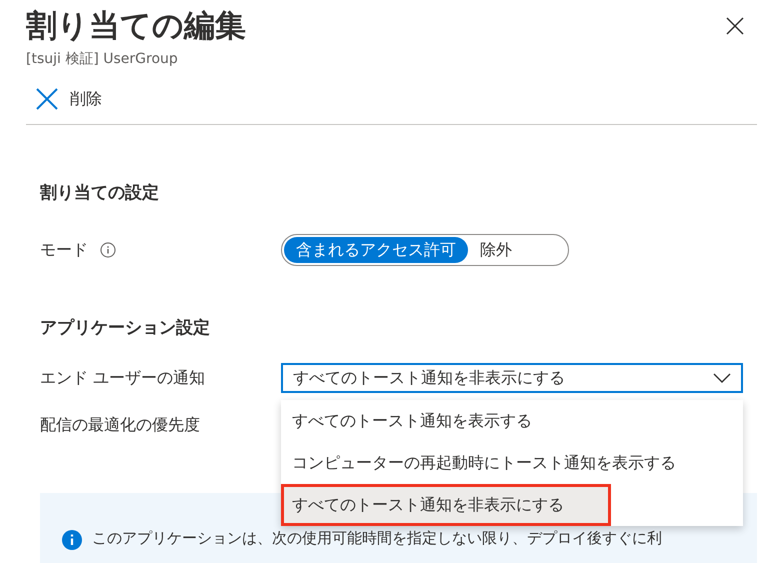 The image size is (768, 563). I want to click on x-icon, so click(47, 99).